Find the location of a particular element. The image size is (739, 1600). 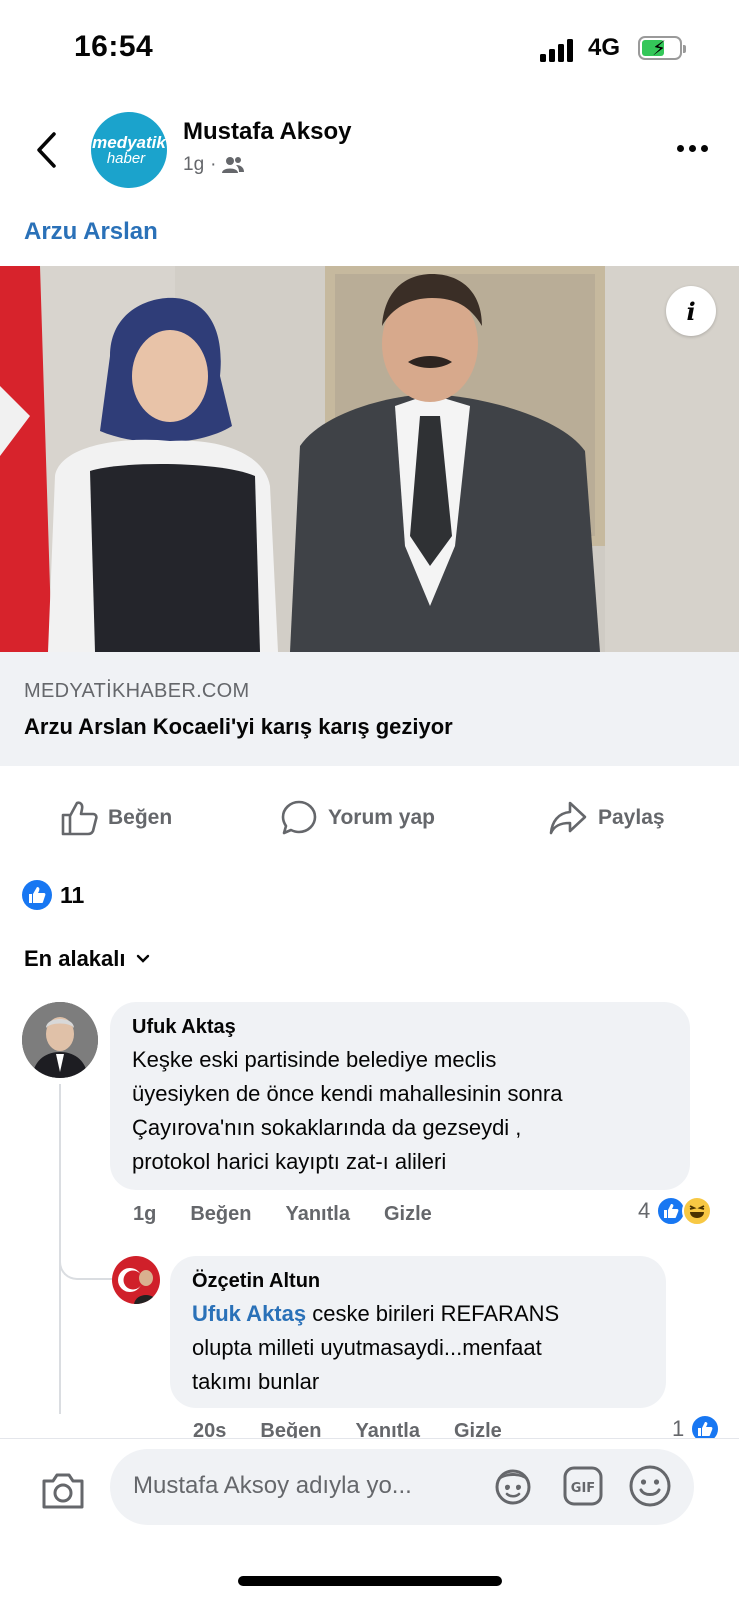

like-button: Beğen is located at coordinates (116, 818).